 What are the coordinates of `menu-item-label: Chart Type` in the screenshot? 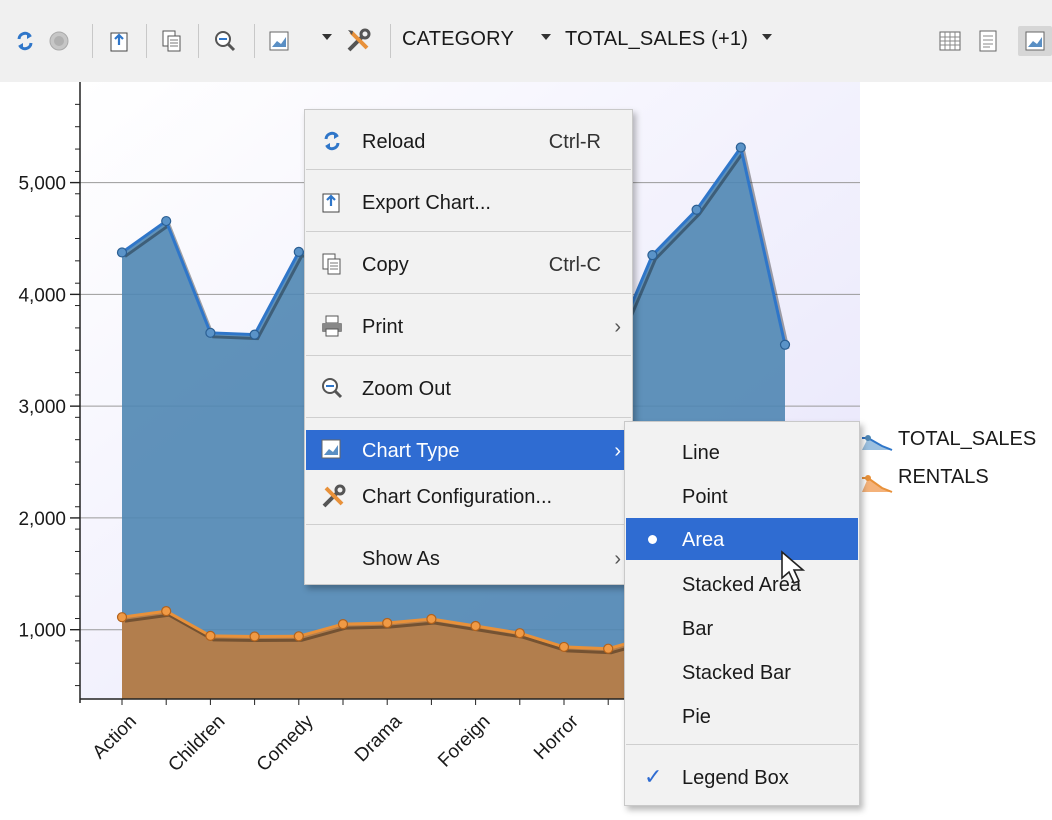 It's located at (411, 451).